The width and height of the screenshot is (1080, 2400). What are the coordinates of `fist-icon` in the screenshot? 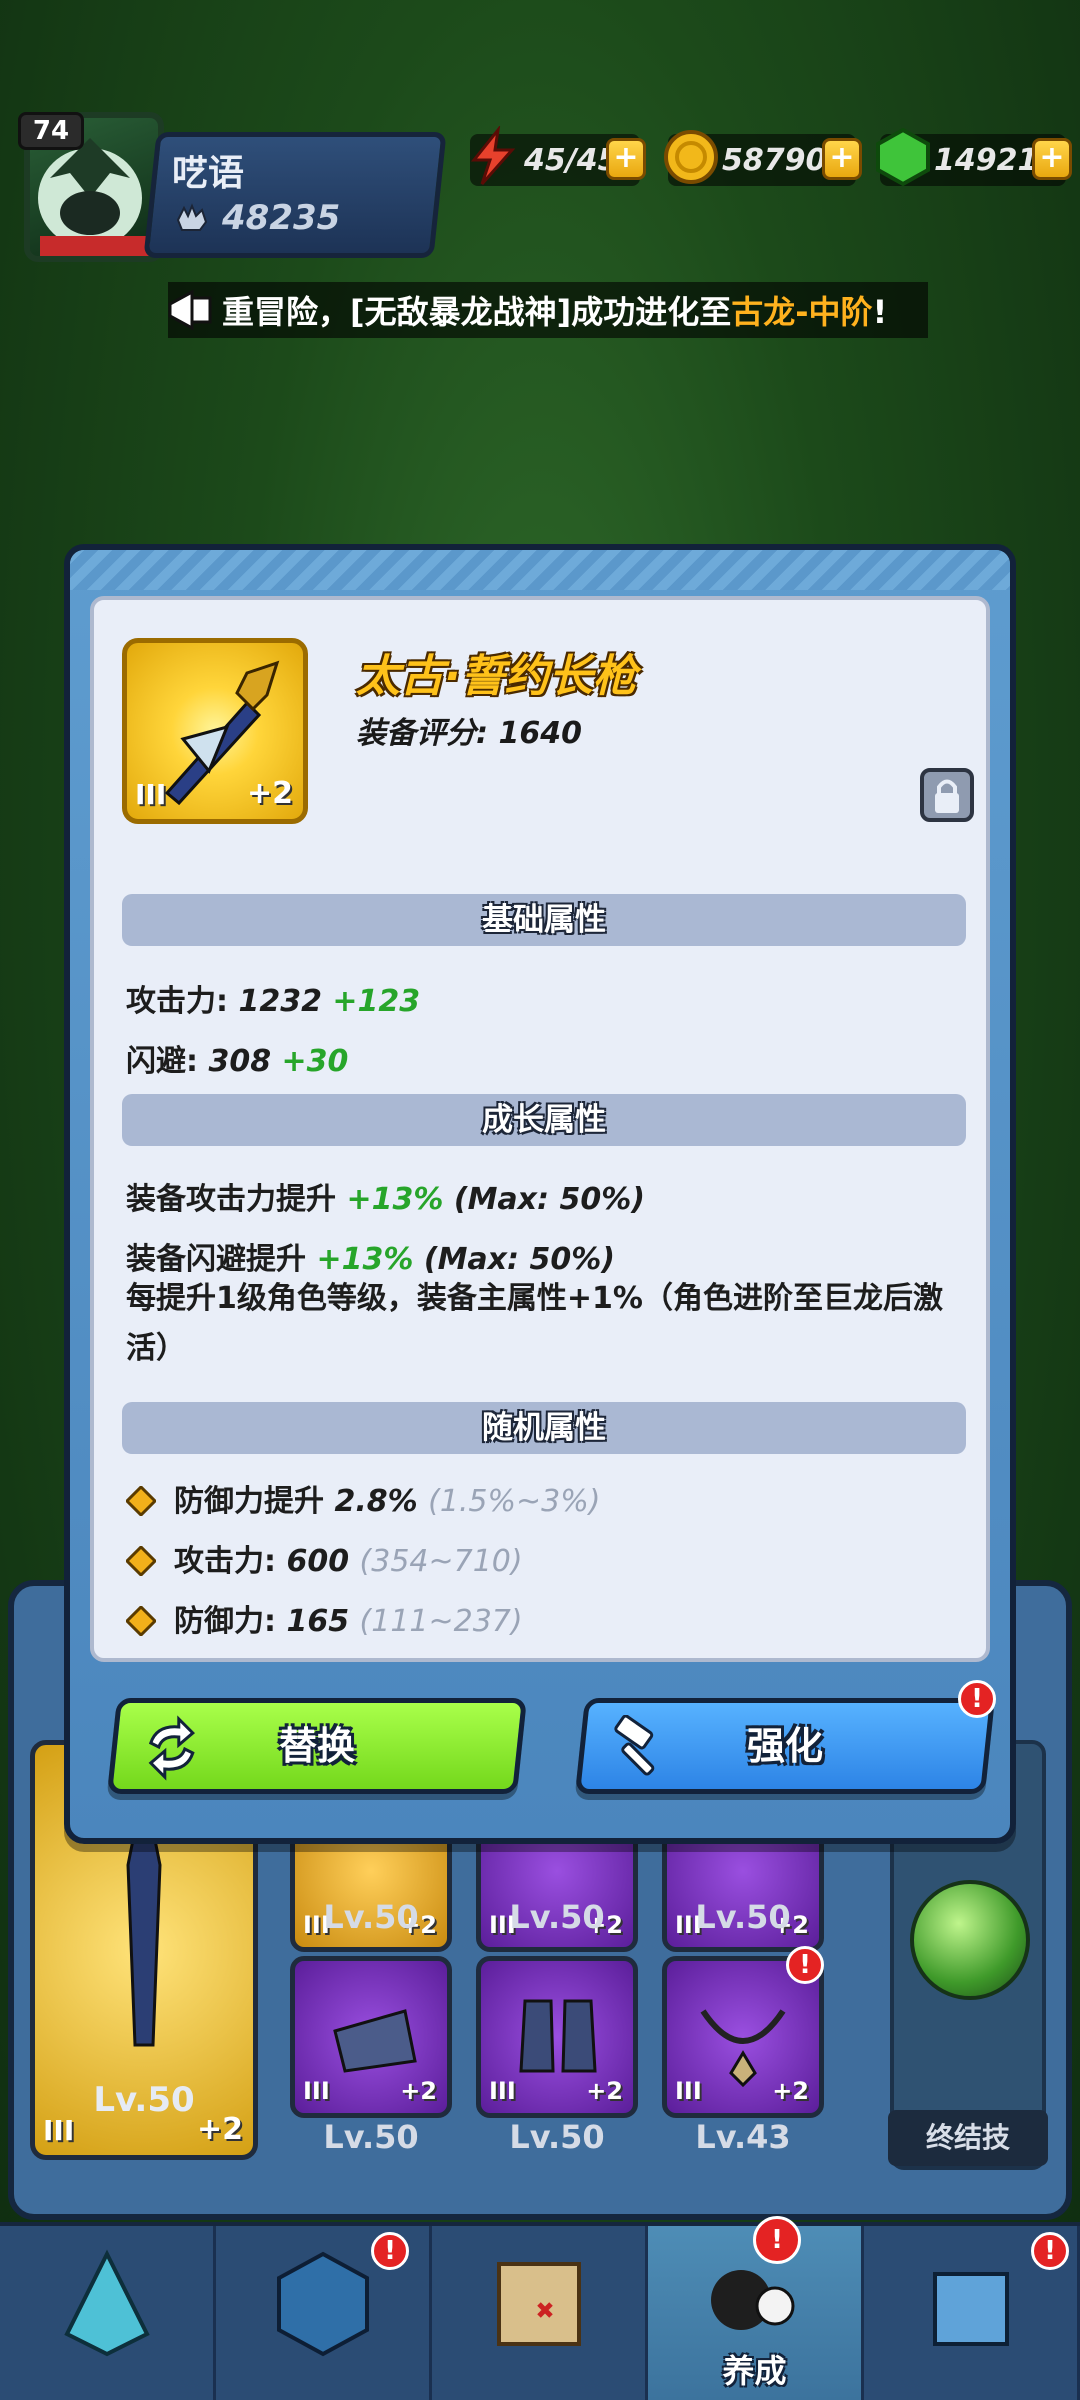 It's located at (192, 217).